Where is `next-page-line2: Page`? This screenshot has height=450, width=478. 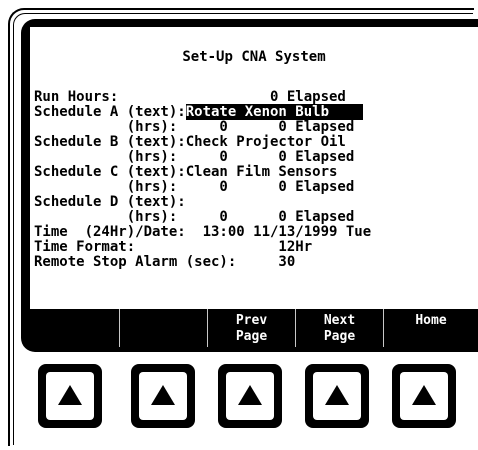 next-page-line2: Page is located at coordinates (339, 336).